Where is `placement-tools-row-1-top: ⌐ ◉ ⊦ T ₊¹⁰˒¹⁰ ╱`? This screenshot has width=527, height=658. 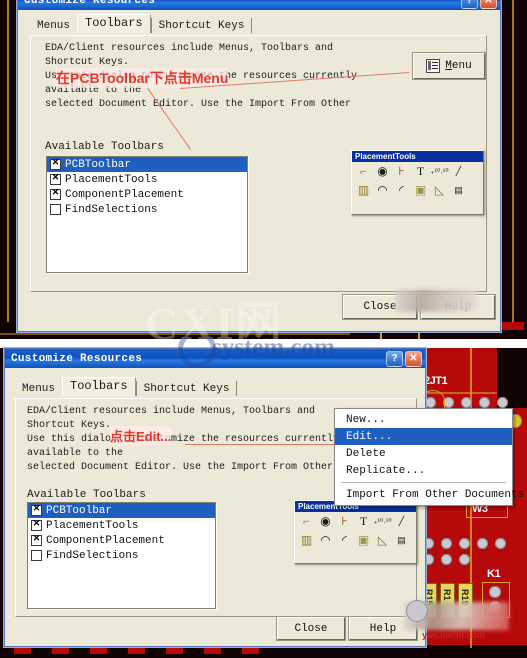 placement-tools-row-1-top: ⌐ ◉ ⊦ T ₊¹⁰˒¹⁰ ╱ is located at coordinates (417, 171).